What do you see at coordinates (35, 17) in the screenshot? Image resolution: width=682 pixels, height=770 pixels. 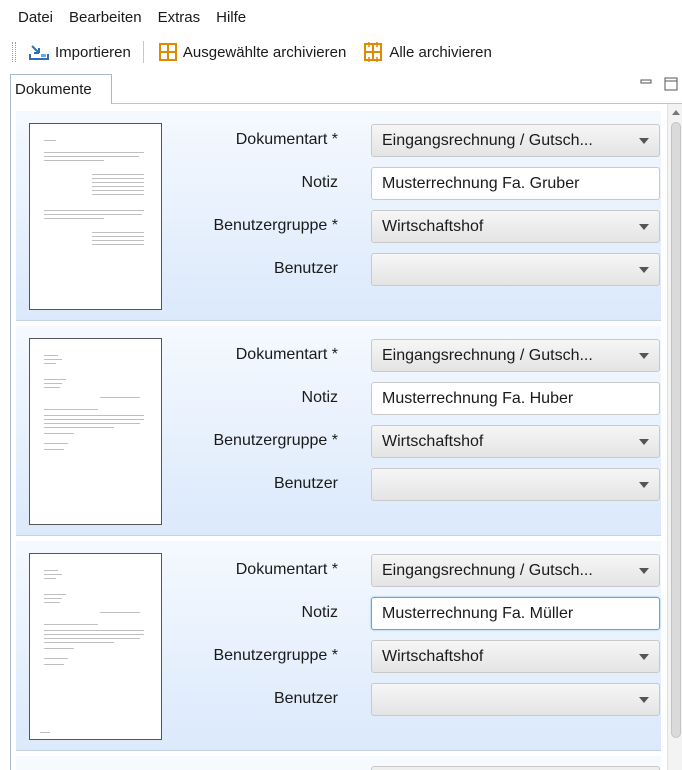 I see `menu-datei: Datei` at bounding box center [35, 17].